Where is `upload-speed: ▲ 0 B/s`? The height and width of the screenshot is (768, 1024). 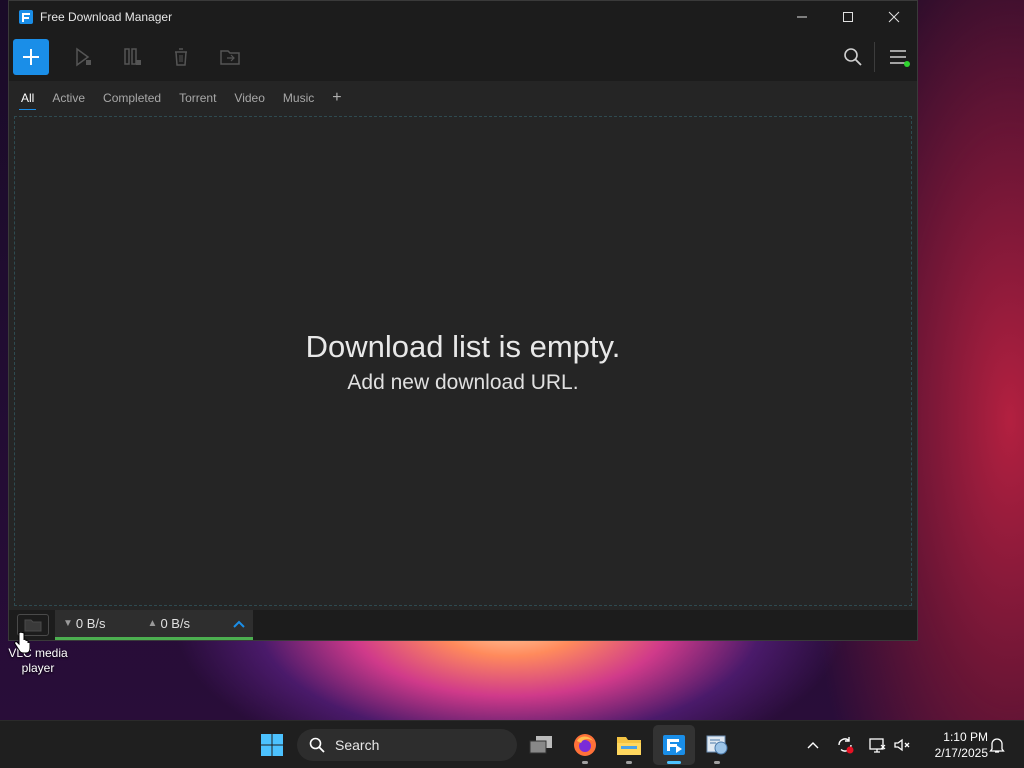 upload-speed: ▲ 0 B/s is located at coordinates (169, 623).